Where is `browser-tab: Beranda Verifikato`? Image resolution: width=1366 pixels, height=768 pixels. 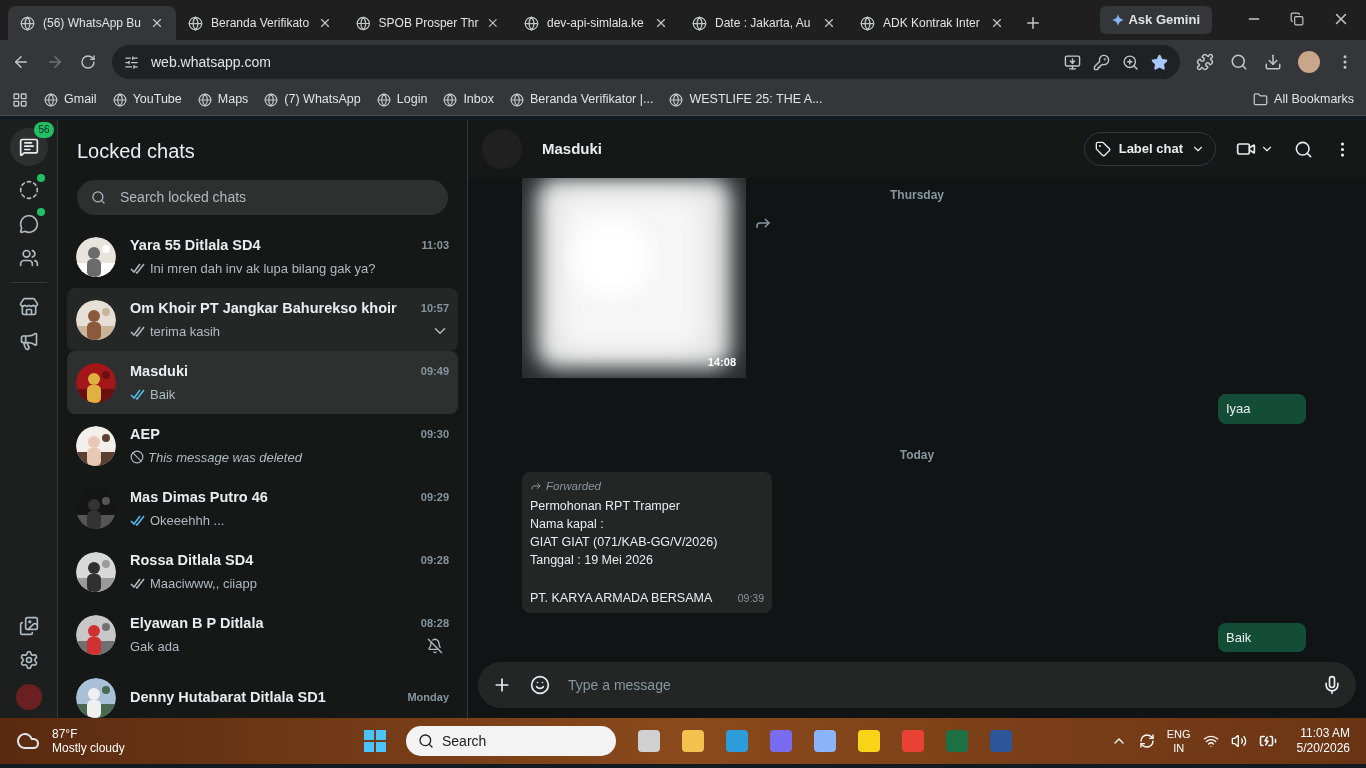 browser-tab: Beranda Verifikato is located at coordinates (260, 23).